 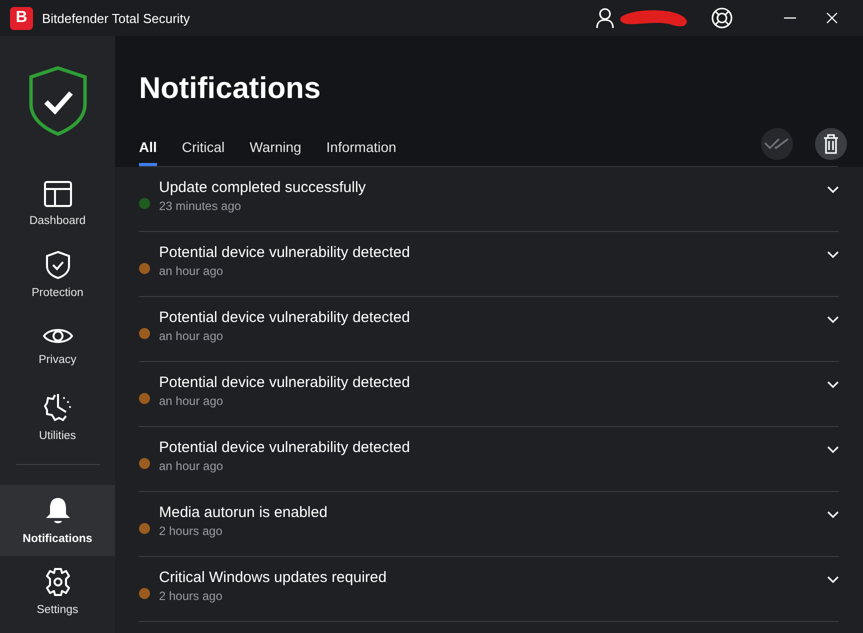 I want to click on bell-icon, so click(x=57, y=510).